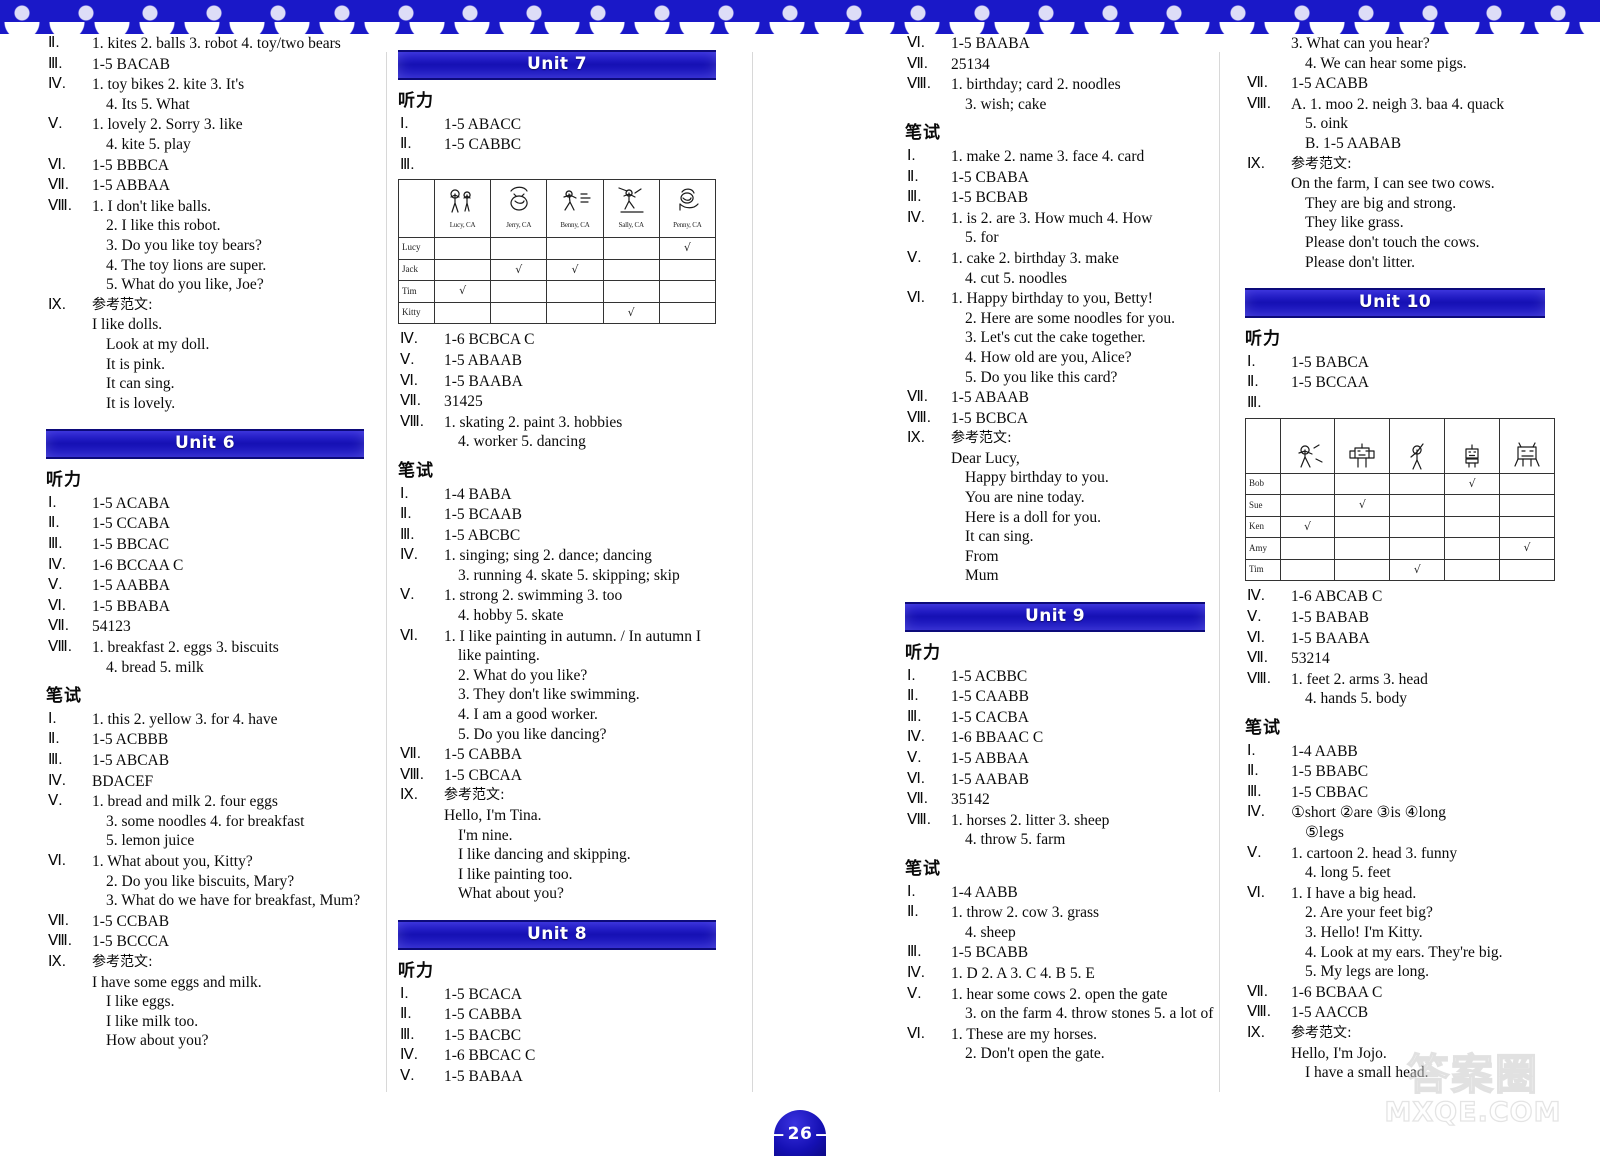 The height and width of the screenshot is (1156, 1600). What do you see at coordinates (167, 125) in the screenshot?
I see `answer-line: 1. lovely 2. Sorry 3. like` at bounding box center [167, 125].